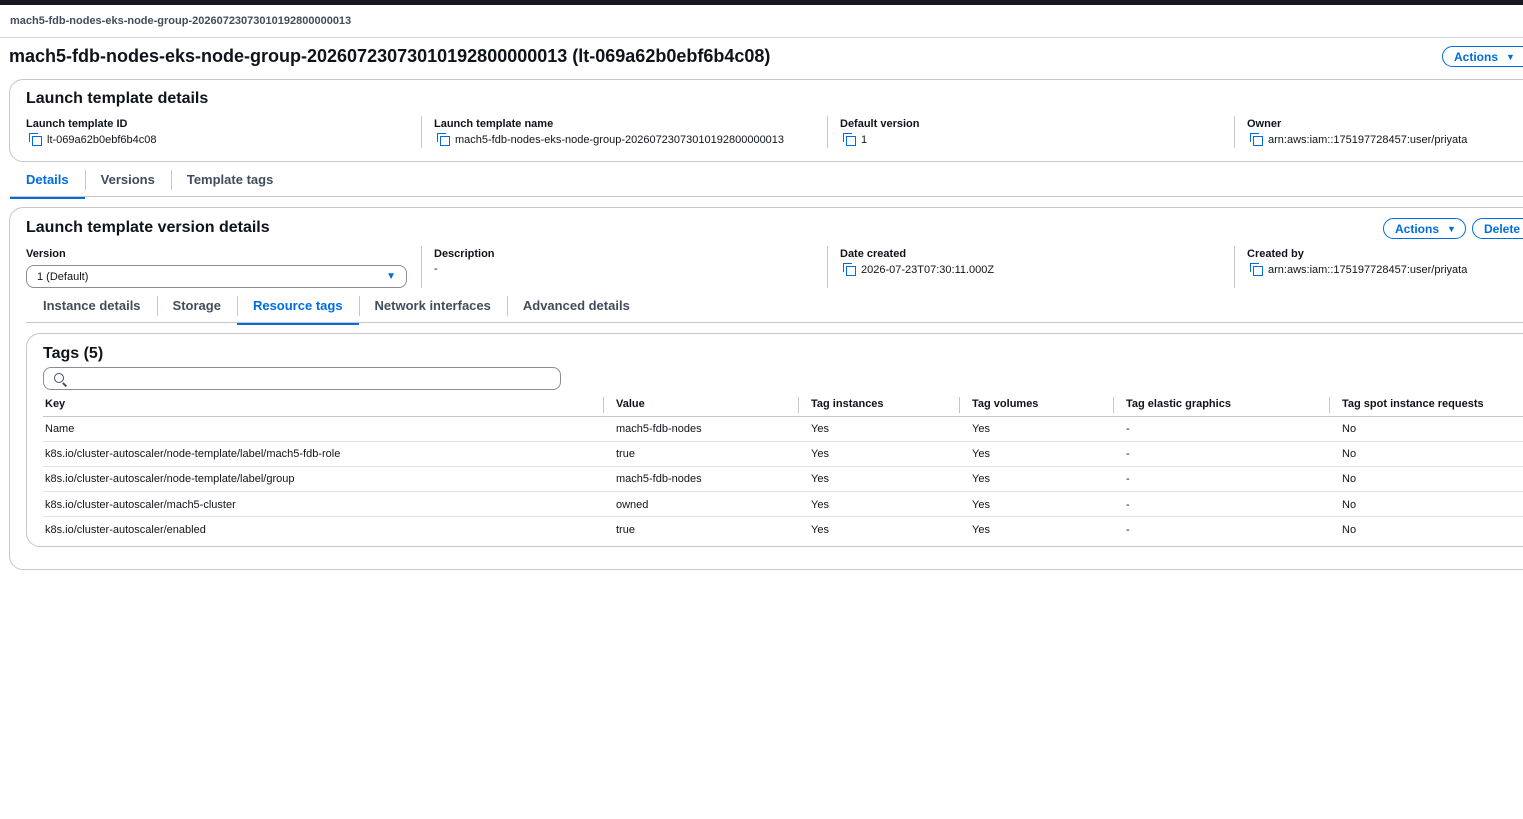 The height and width of the screenshot is (819, 1523). What do you see at coordinates (73, 353) in the screenshot?
I see `tags-title: Tags (5)` at bounding box center [73, 353].